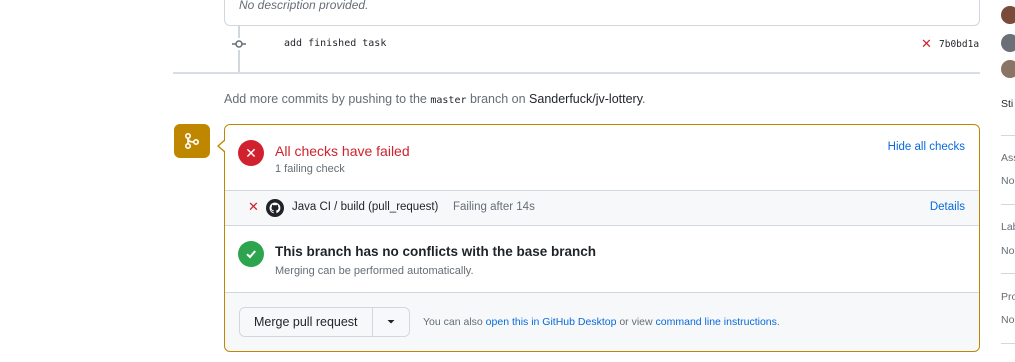 This screenshot has height=362, width=1015. I want to click on commit-icon, so click(239, 44).